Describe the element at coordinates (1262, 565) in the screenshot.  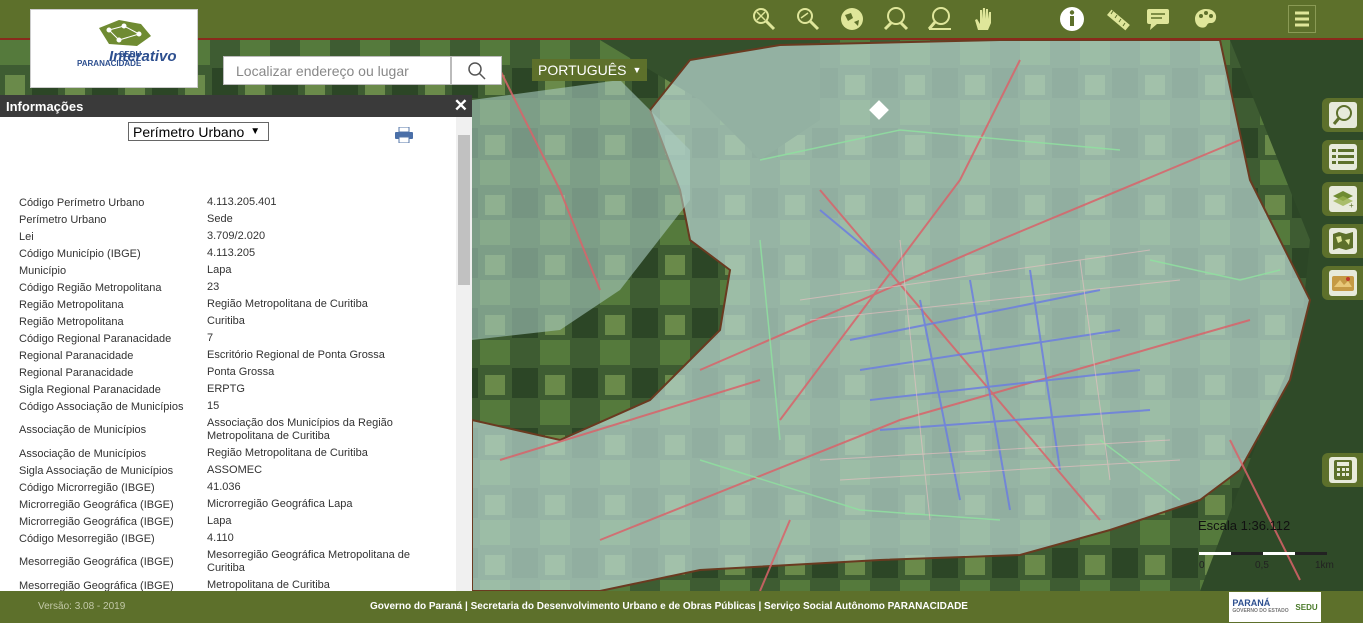
I see `scale-tick: 0,5` at that location.